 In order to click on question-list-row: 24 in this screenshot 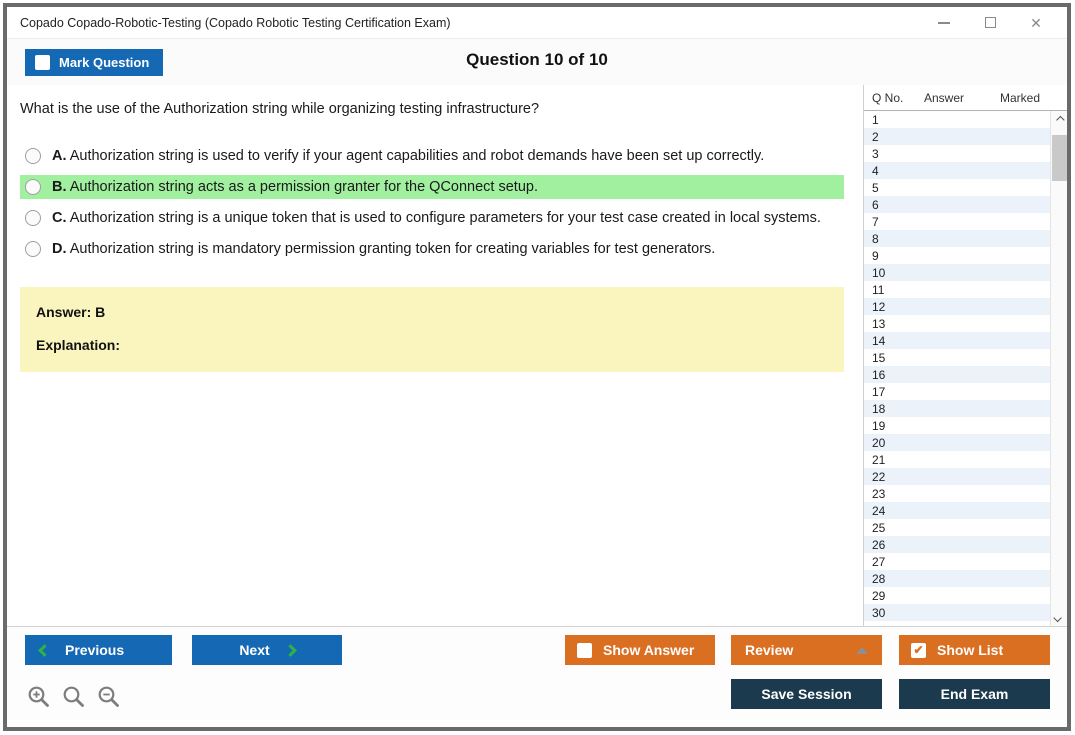, I will do `click(957, 510)`.